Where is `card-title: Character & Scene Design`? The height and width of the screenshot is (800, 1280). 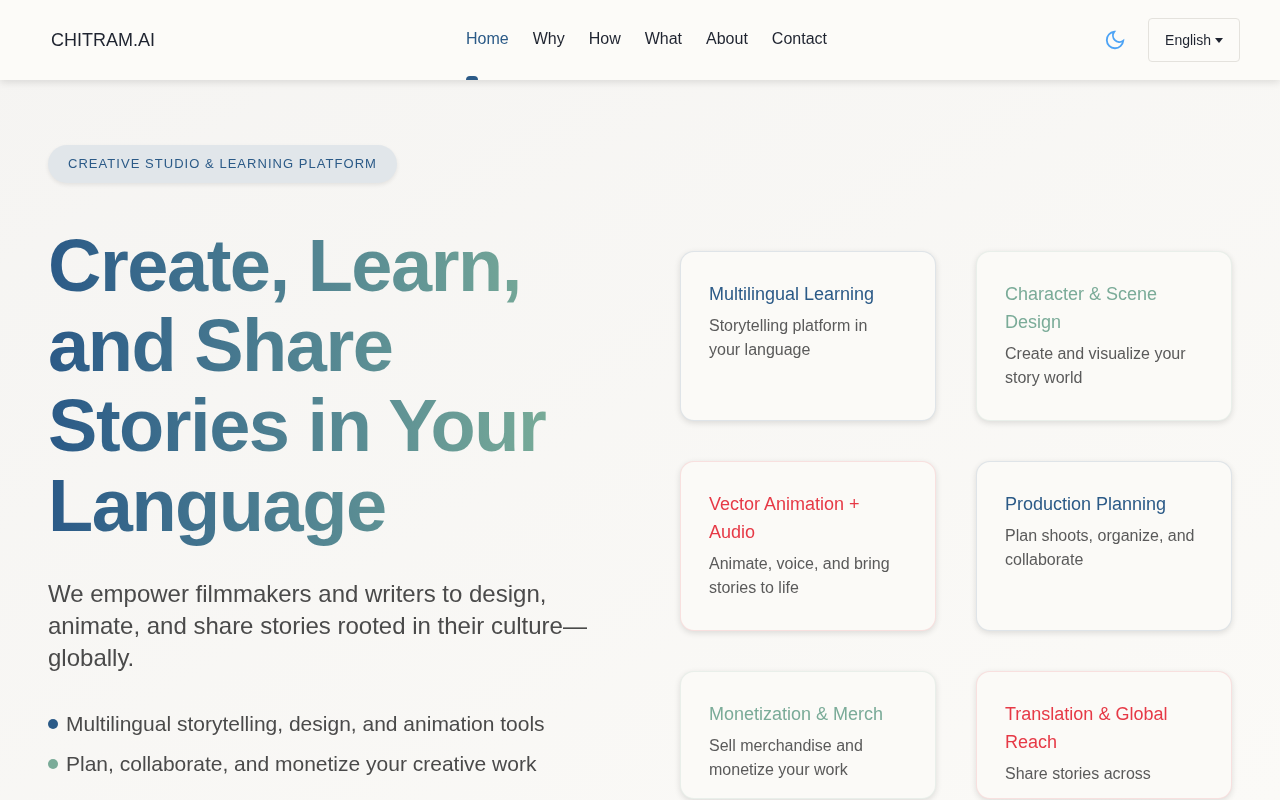
card-title: Character & Scene Design is located at coordinates (1082, 308).